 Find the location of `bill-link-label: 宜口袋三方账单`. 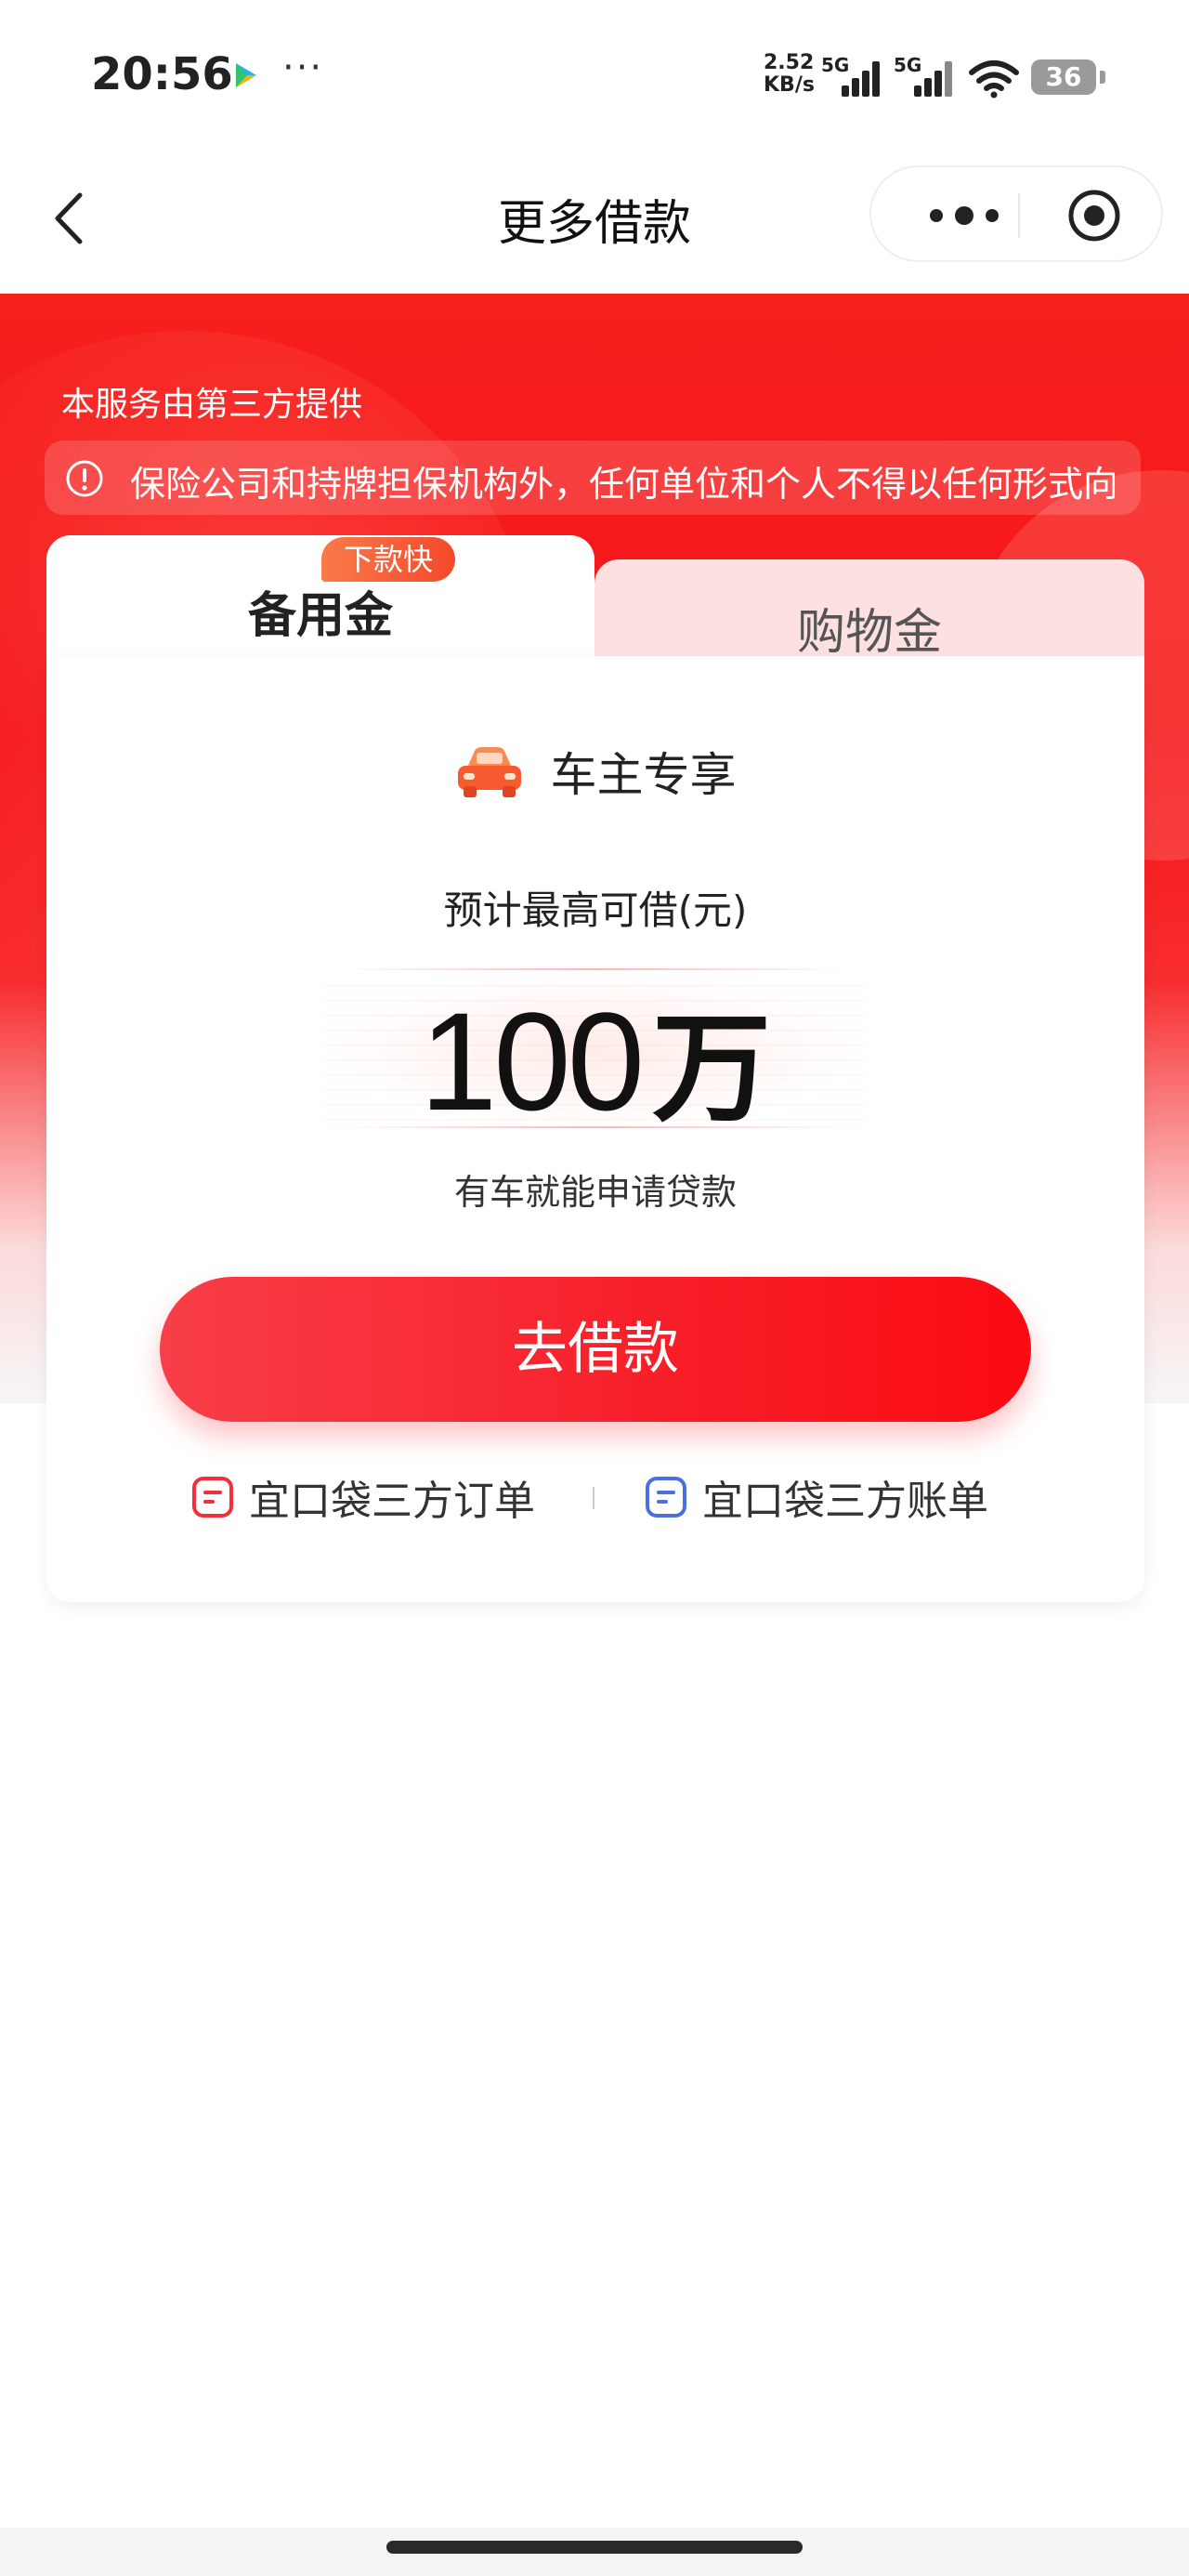

bill-link-label: 宜口袋三方账单 is located at coordinates (845, 1501).